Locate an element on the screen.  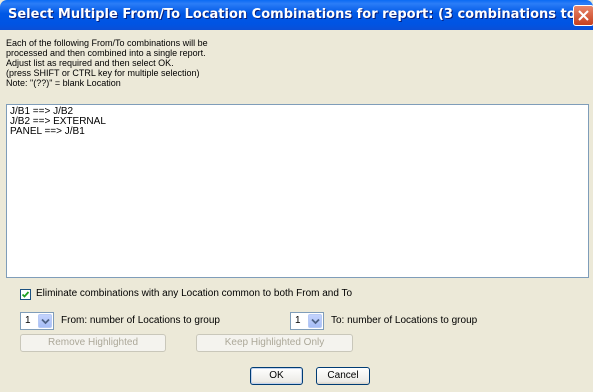
ok-label: OK is located at coordinates (276, 375).